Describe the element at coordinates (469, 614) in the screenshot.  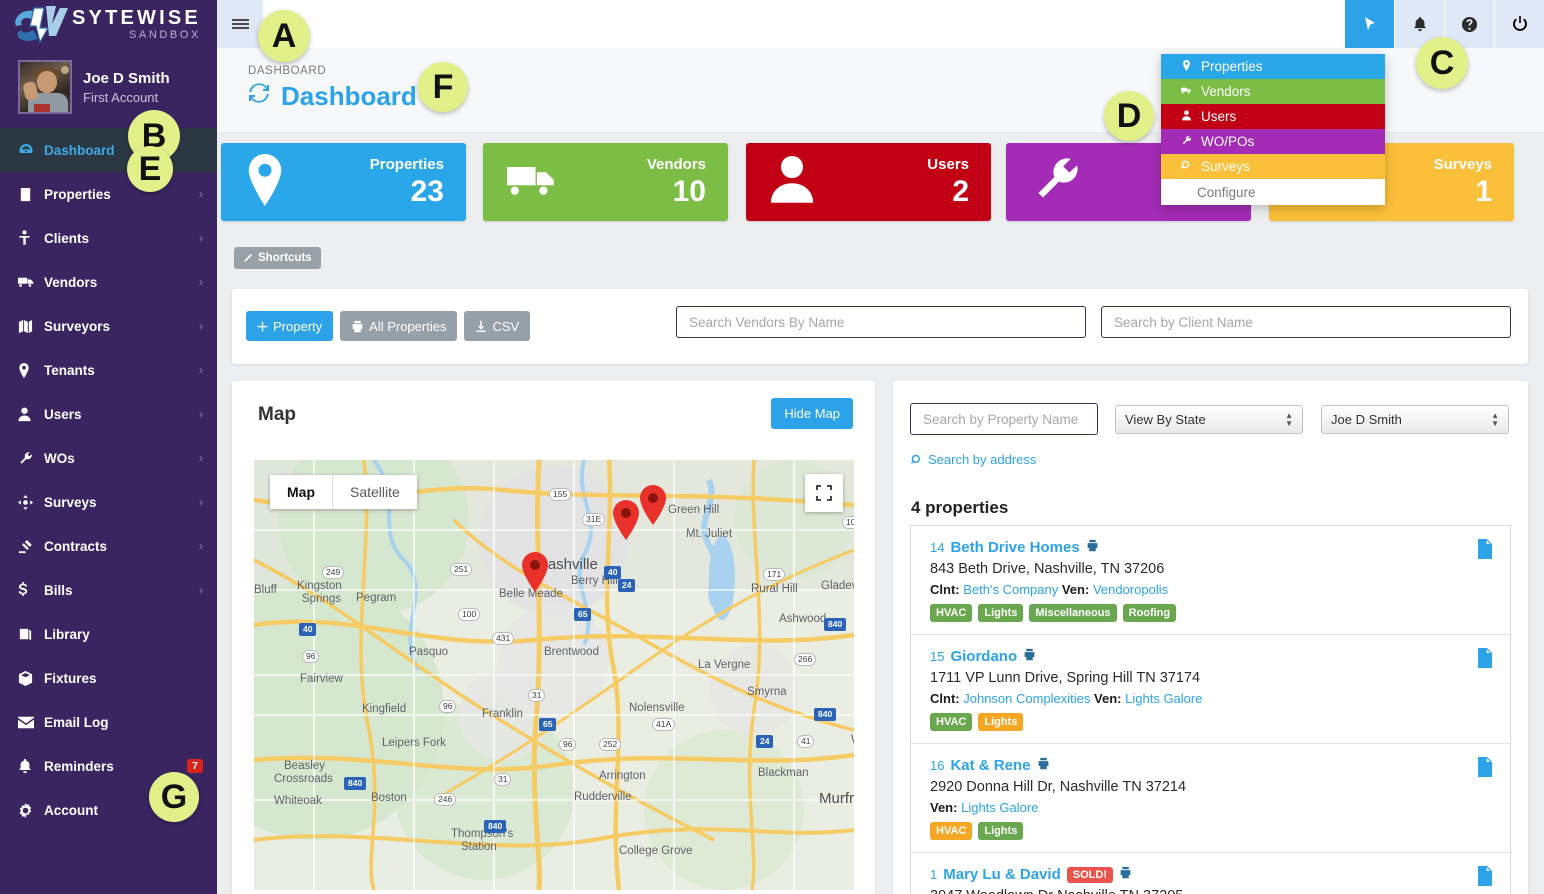
I see `map-route-shield: 100` at that location.